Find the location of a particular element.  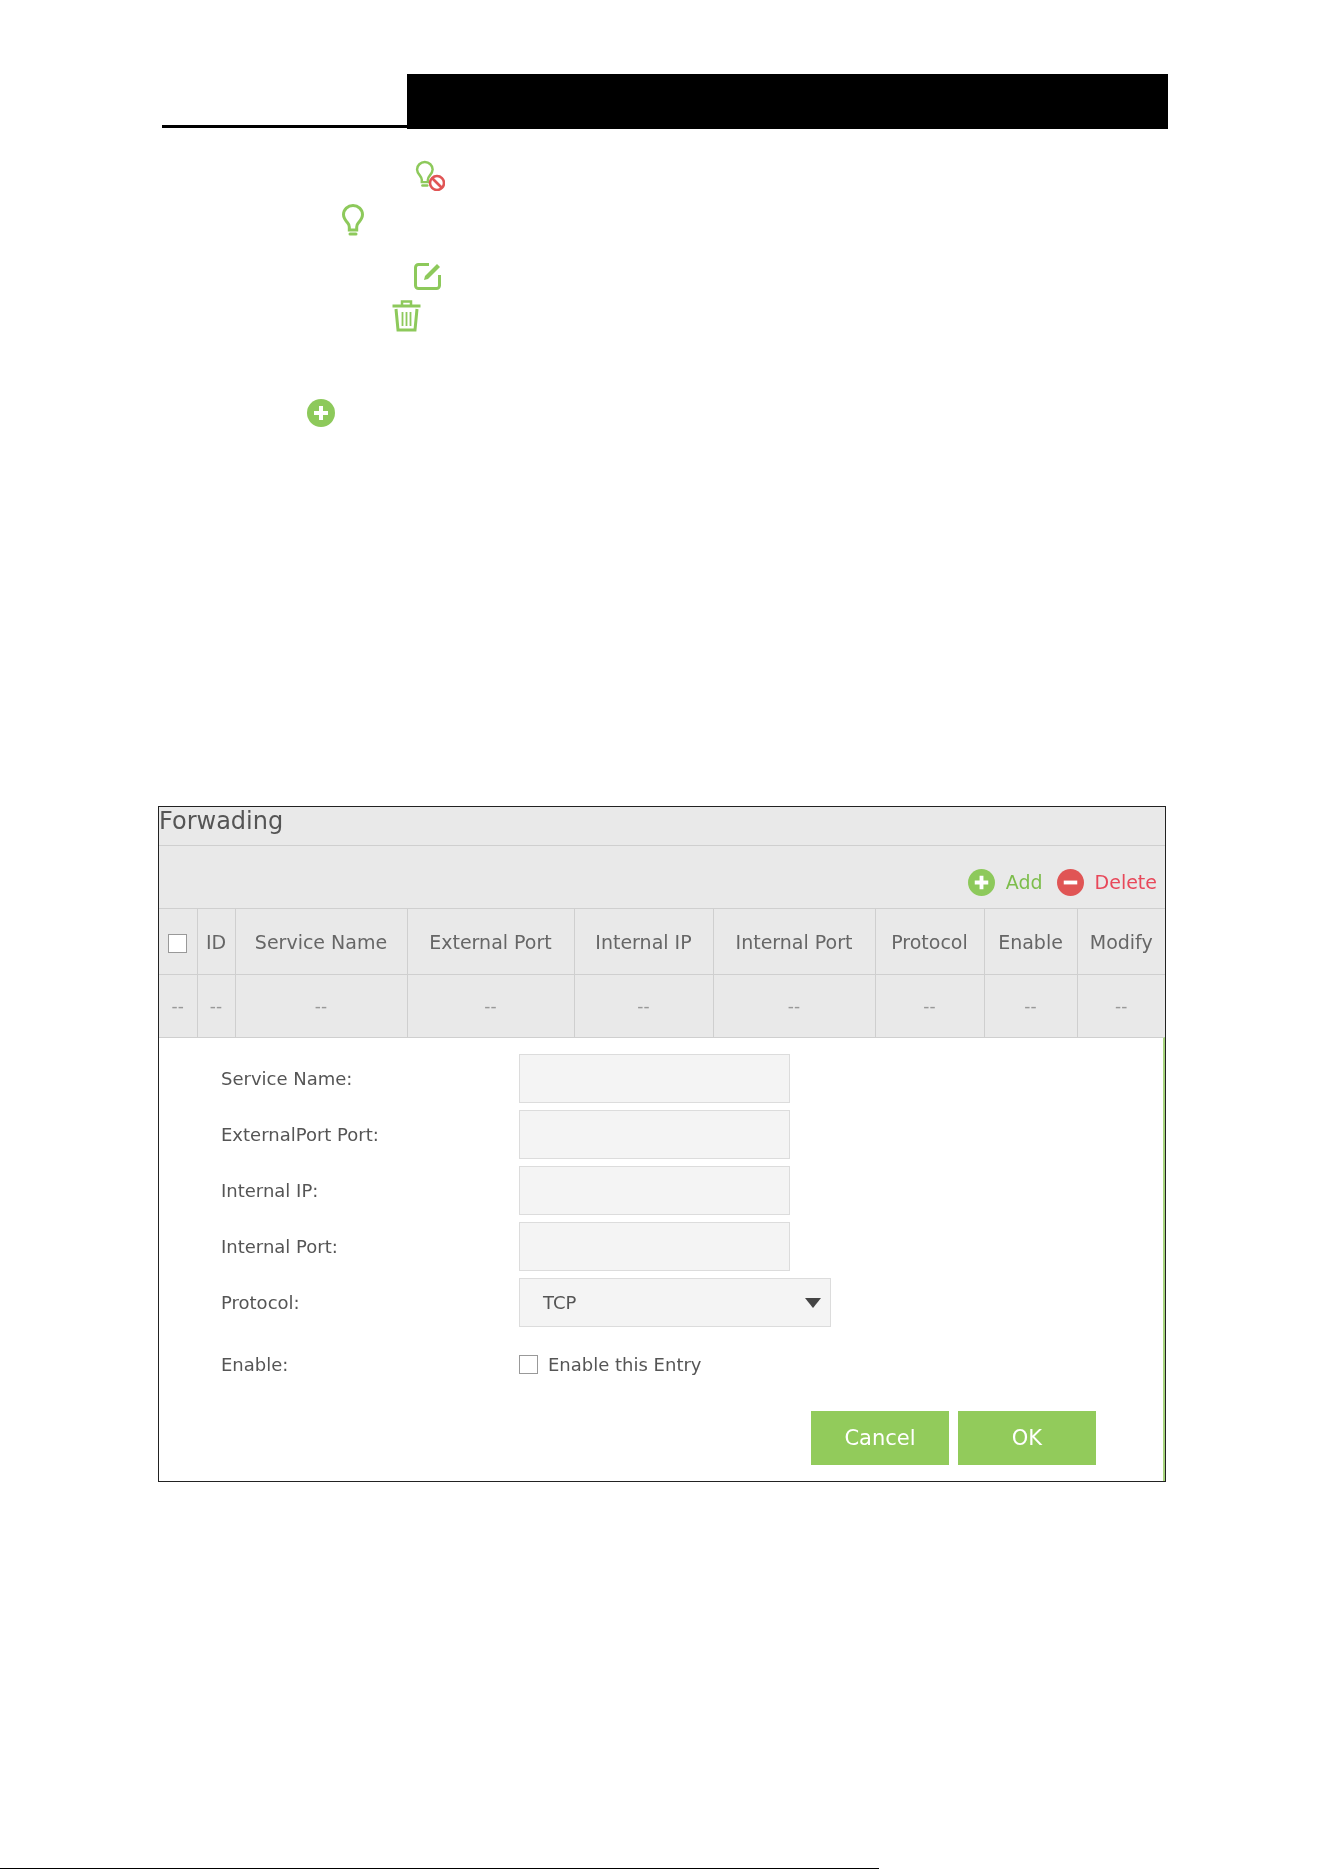

field-label: Enable: is located at coordinates (255, 1364).